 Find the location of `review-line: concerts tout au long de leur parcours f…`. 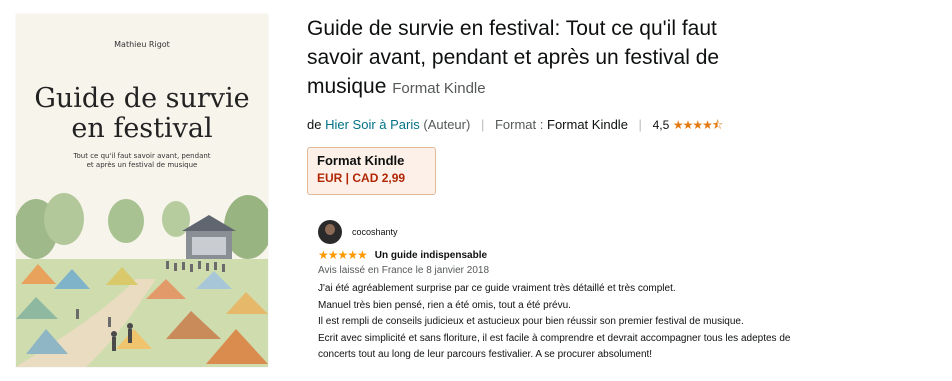

review-line: concerts tout au long de leur parcours f… is located at coordinates (485, 354).